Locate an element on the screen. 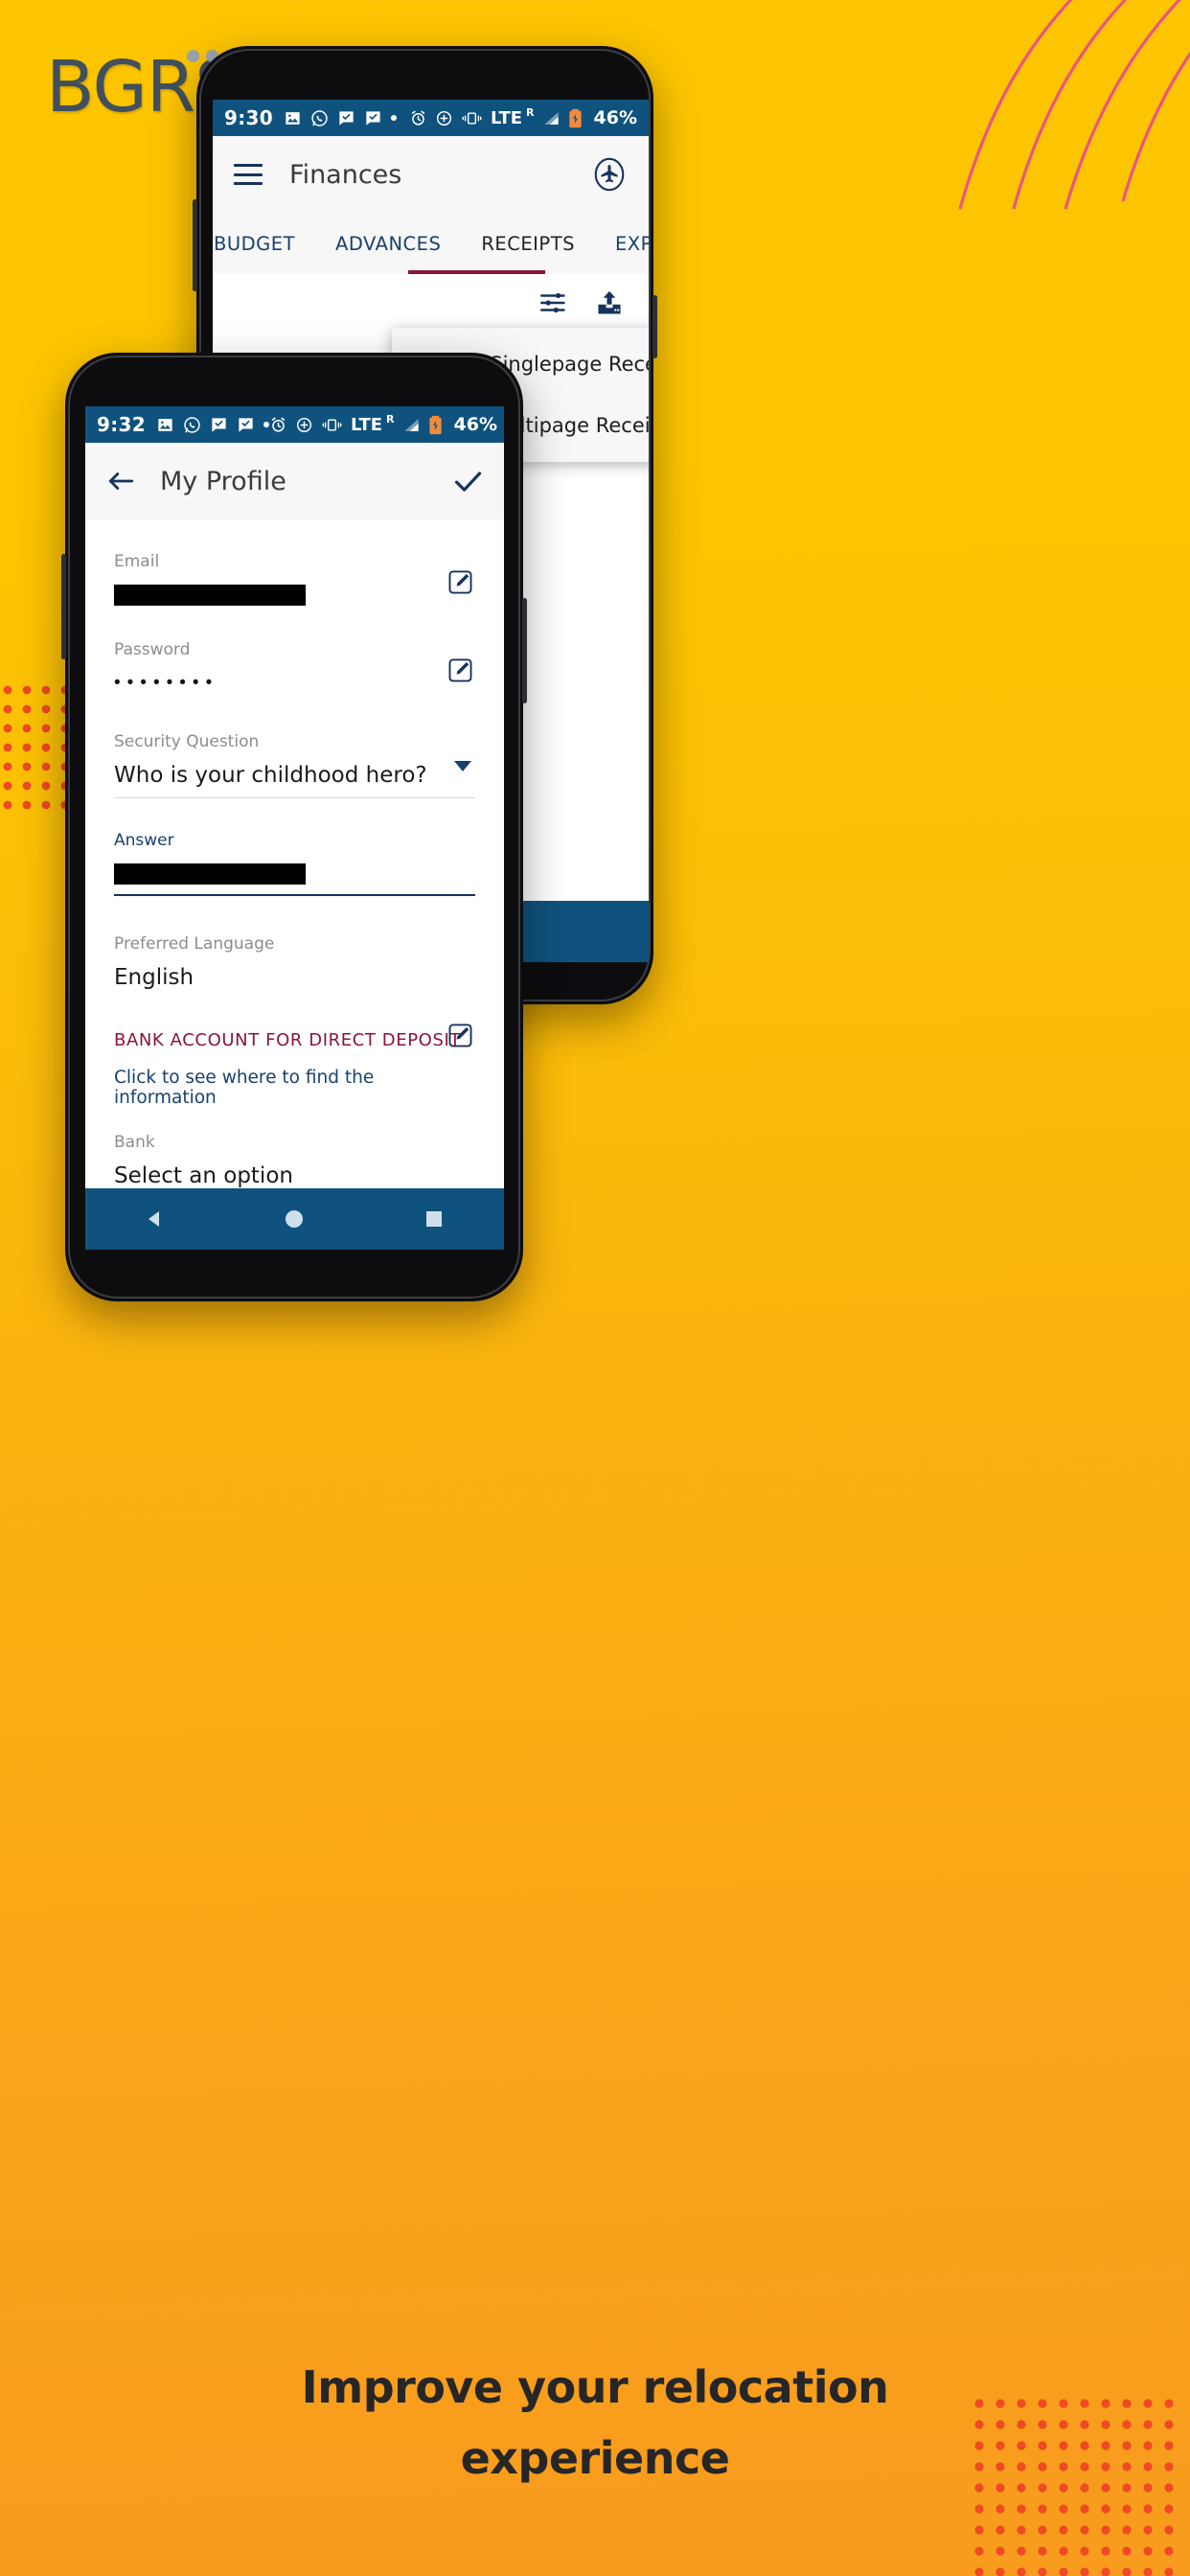 This screenshot has width=1190, height=2576. tagline: Improve your relocation experience is located at coordinates (595, 2423).